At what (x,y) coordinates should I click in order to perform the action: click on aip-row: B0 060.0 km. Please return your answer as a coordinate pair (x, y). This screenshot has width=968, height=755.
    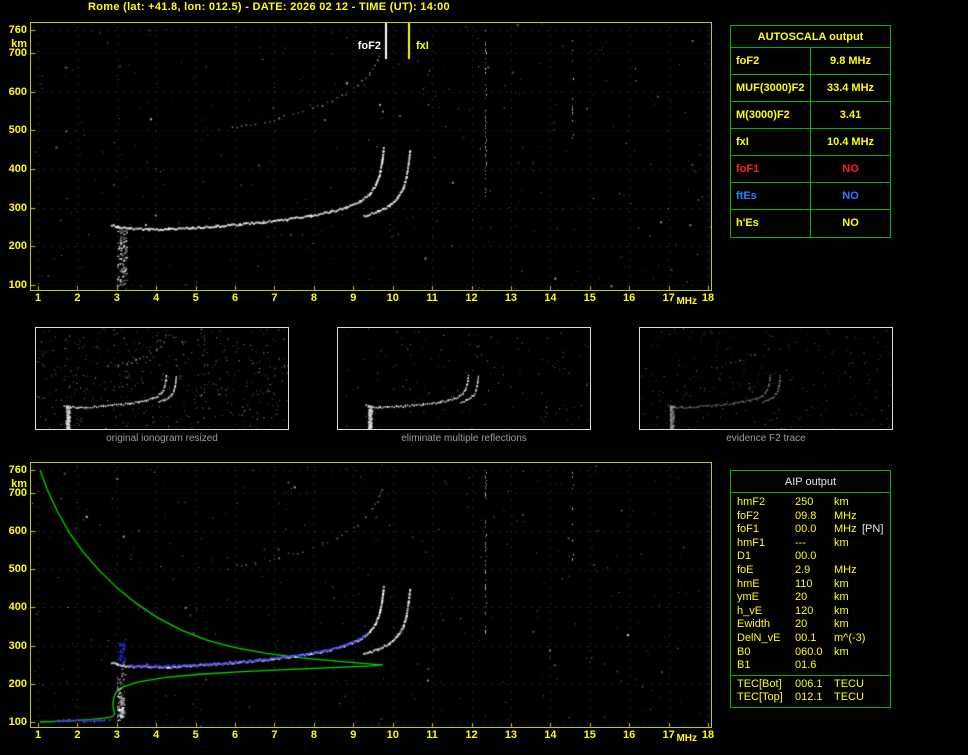
    Looking at the image, I should click on (810, 653).